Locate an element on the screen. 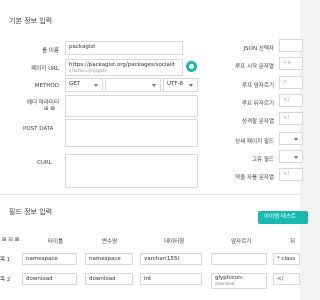 The height and width of the screenshot is (300, 320). loop-end-input: <! is located at coordinates (291, 174).